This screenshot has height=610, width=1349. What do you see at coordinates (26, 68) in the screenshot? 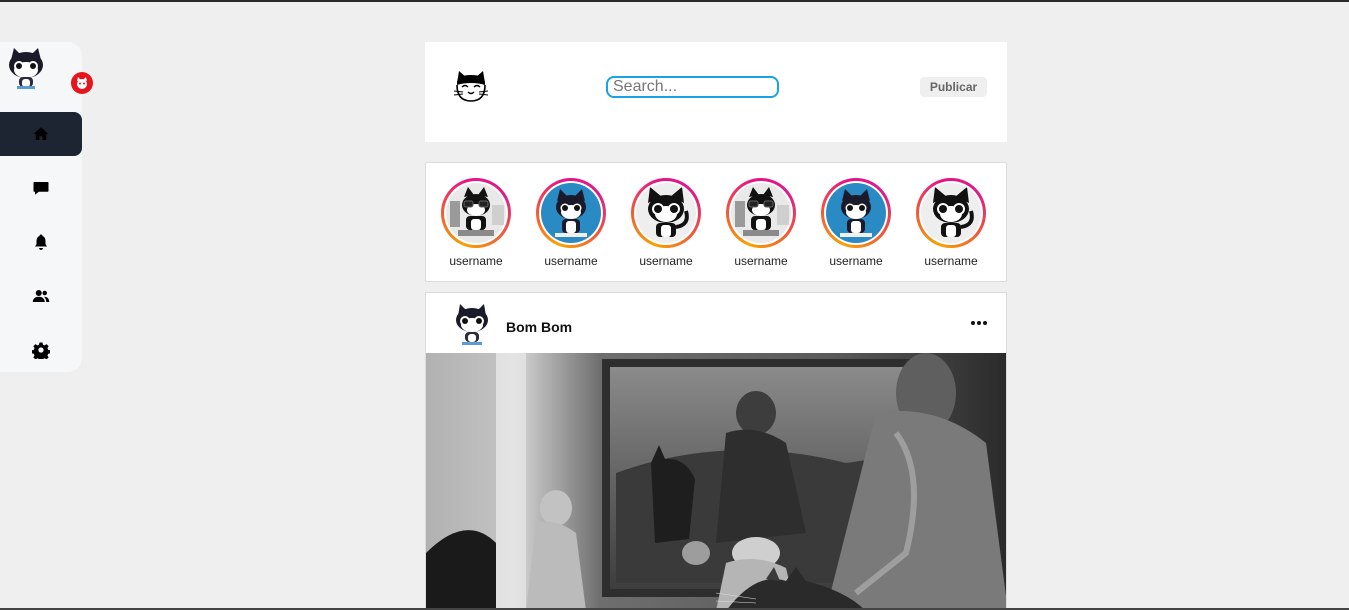
I see `app-logo` at bounding box center [26, 68].